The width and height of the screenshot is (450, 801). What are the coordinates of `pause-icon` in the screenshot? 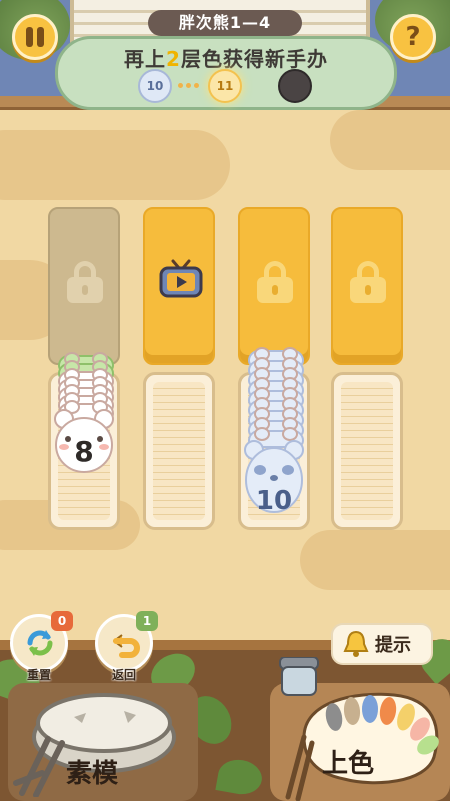 It's located at (35, 37).